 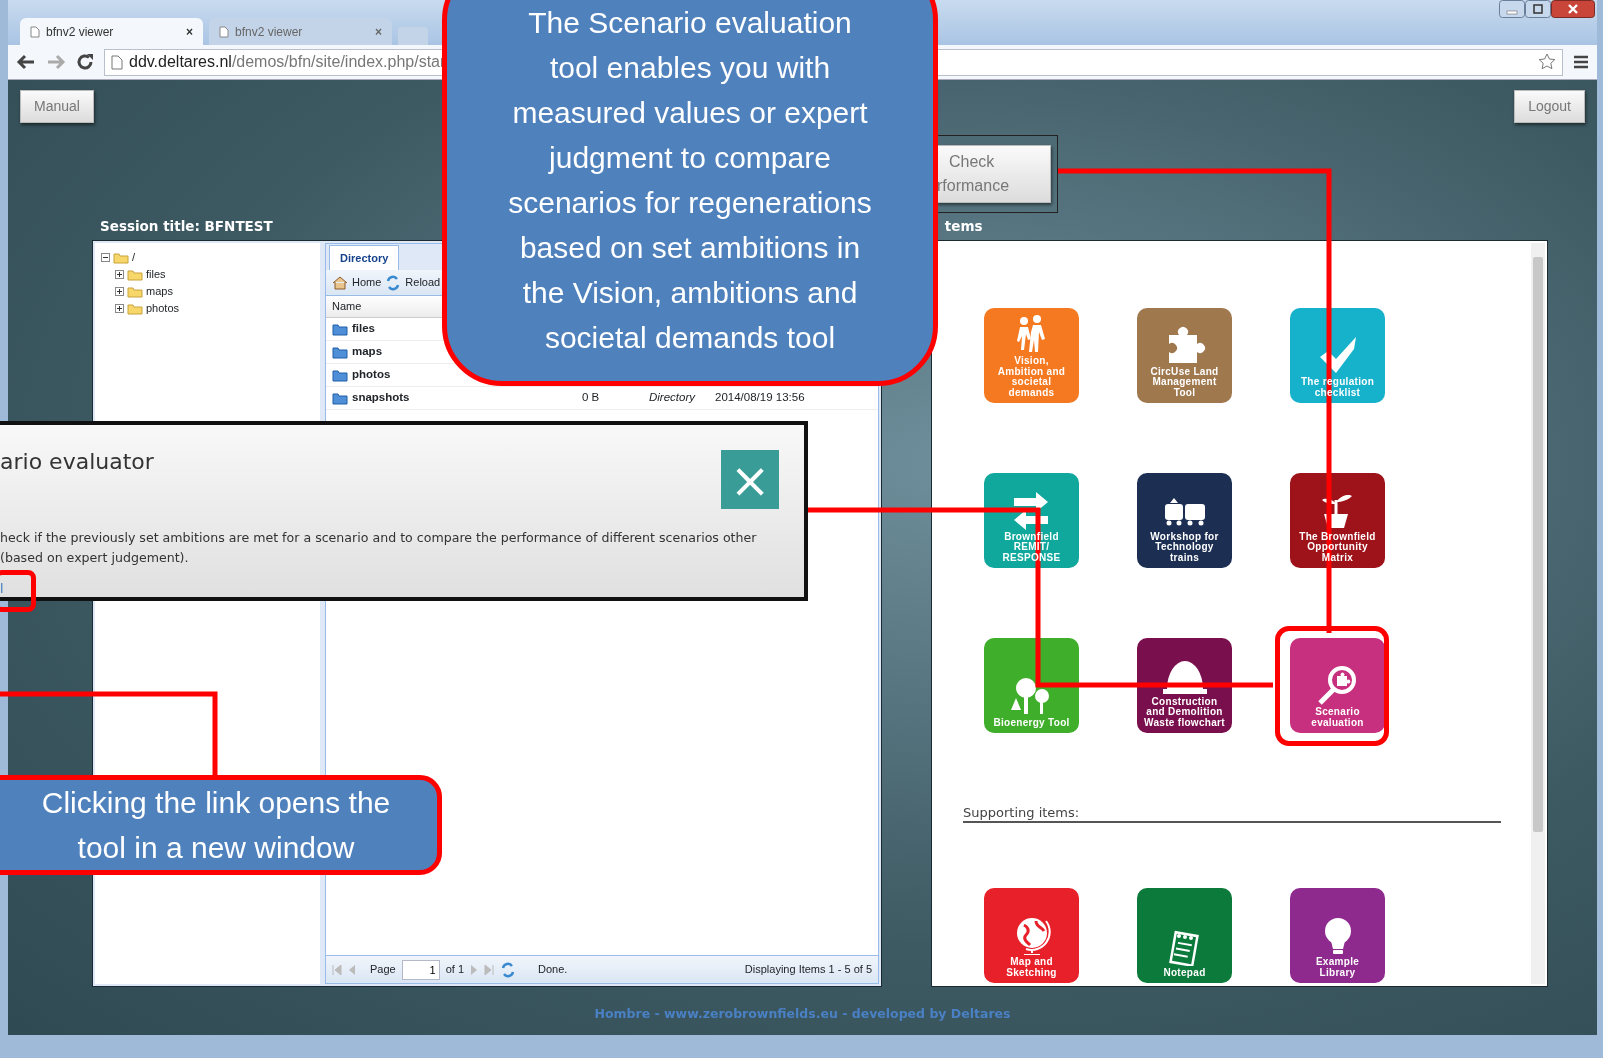 What do you see at coordinates (553, 970) in the screenshot?
I see `status-text: Done.` at bounding box center [553, 970].